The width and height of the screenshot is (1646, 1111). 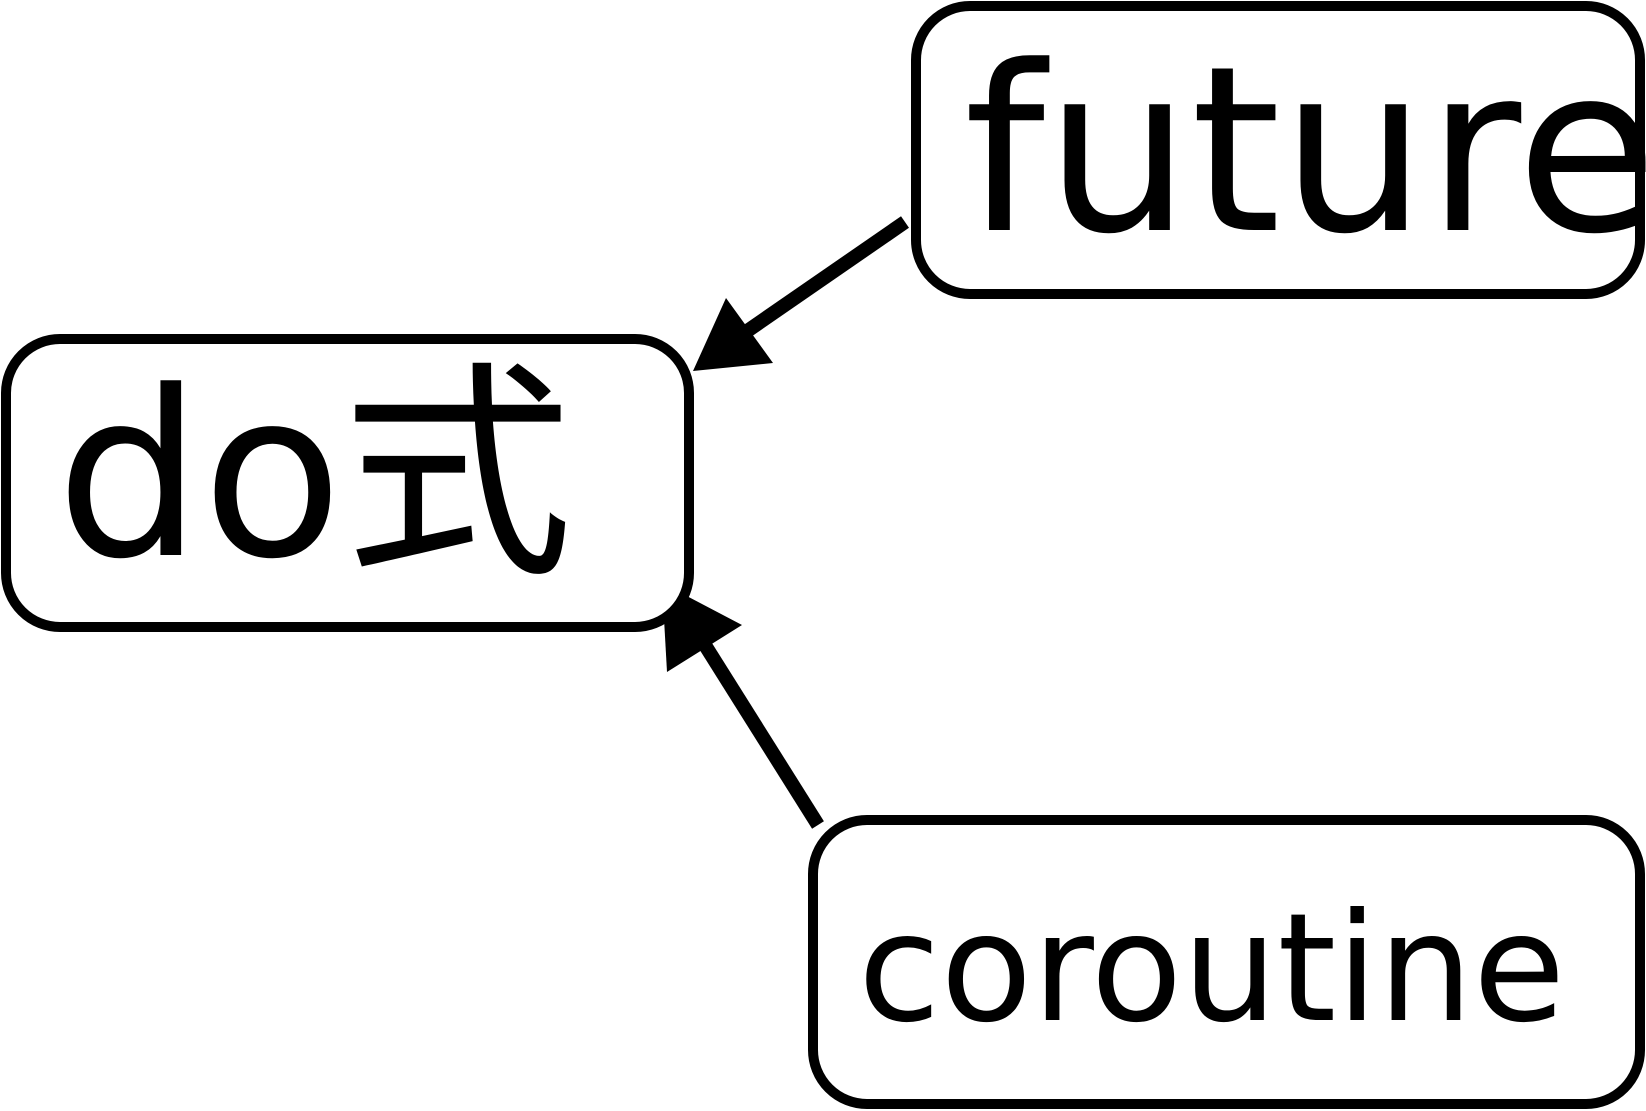 What do you see at coordinates (758, 729) in the screenshot?
I see `edge-line-coroutine` at bounding box center [758, 729].